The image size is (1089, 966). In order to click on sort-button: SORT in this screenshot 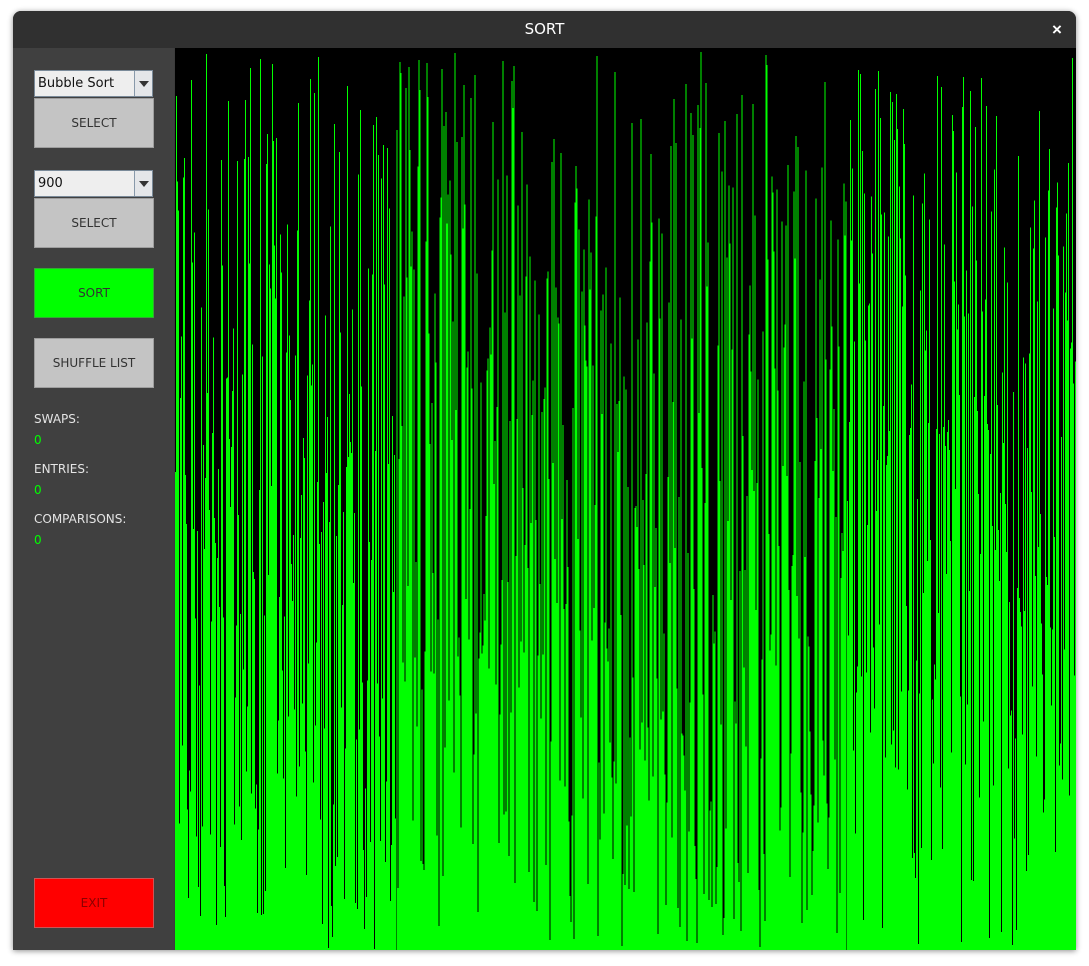, I will do `click(94, 293)`.